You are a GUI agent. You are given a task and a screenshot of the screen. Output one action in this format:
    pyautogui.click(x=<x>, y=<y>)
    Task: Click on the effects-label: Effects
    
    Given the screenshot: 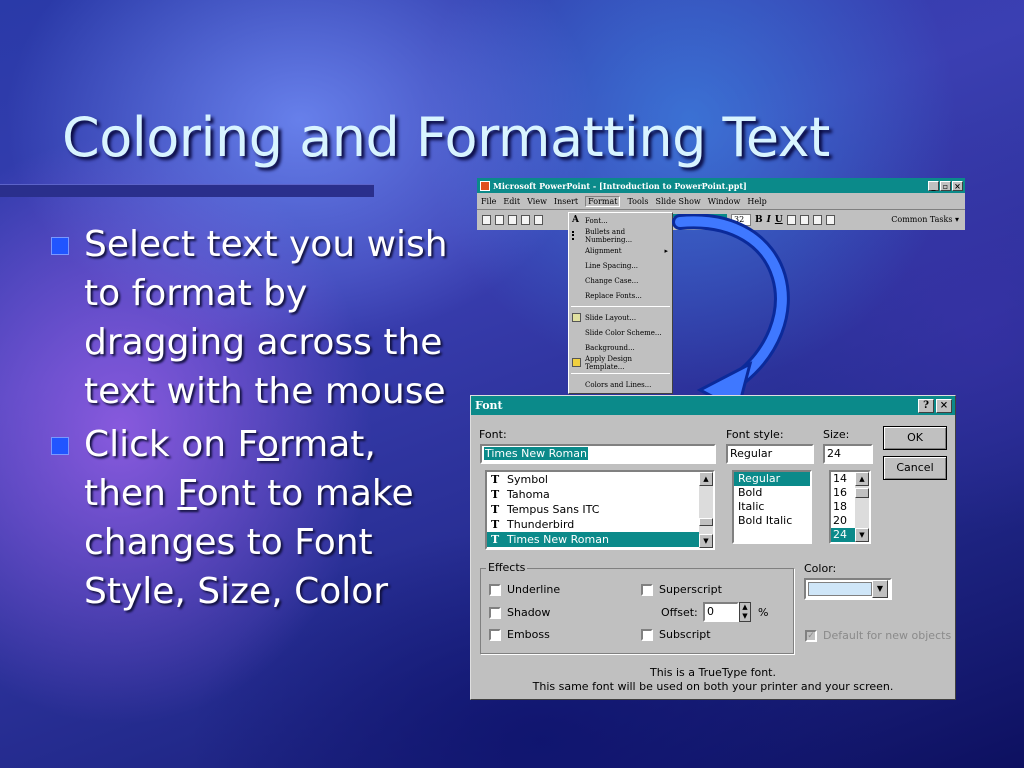 What is the action you would take?
    pyautogui.click(x=507, y=567)
    